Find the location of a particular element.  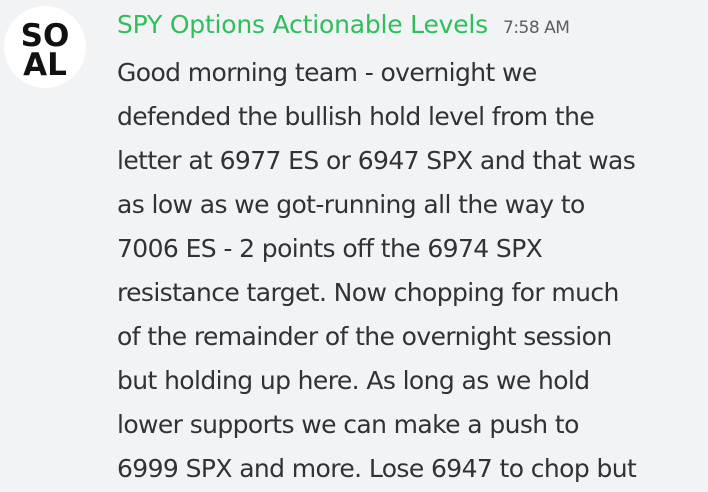

avatar: SO AL is located at coordinates (45, 47).